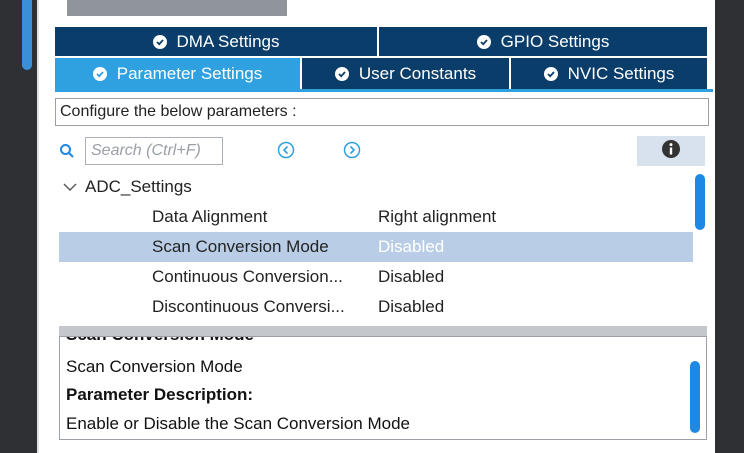 The height and width of the screenshot is (453, 744). I want to click on tree-group-adc-settings: ADC_Settings, so click(127, 187).